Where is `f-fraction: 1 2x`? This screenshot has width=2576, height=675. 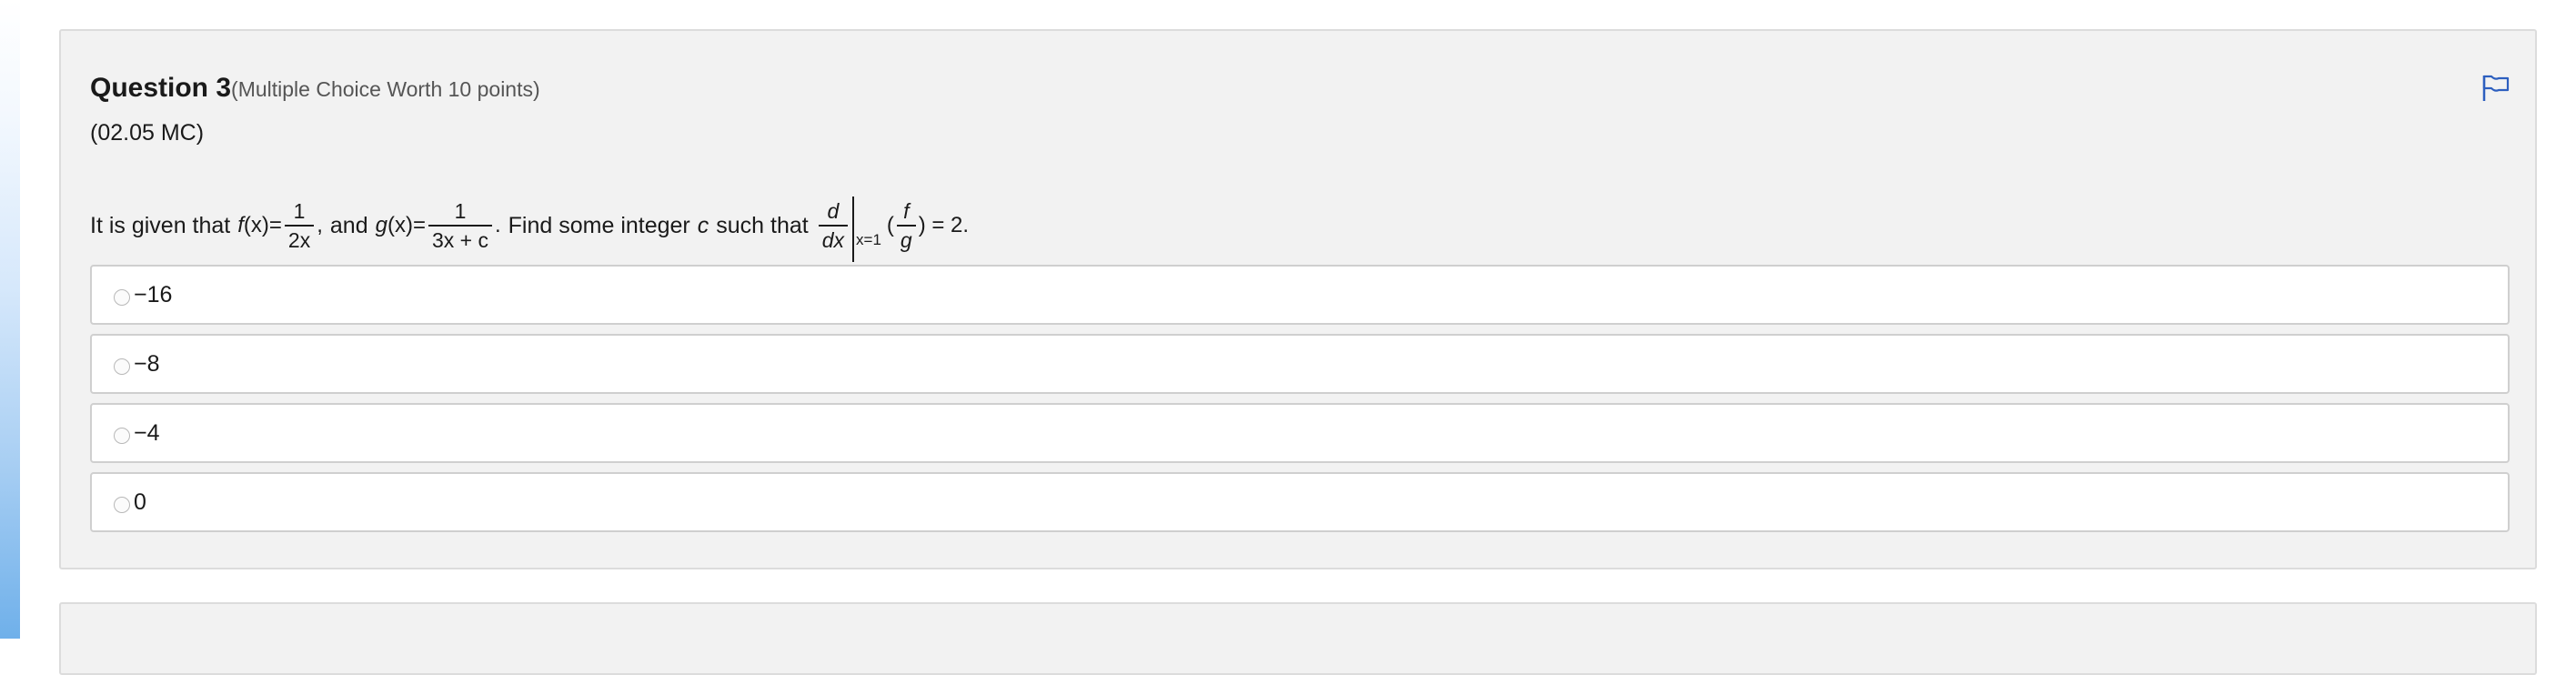
f-fraction: 1 2x is located at coordinates (299, 225).